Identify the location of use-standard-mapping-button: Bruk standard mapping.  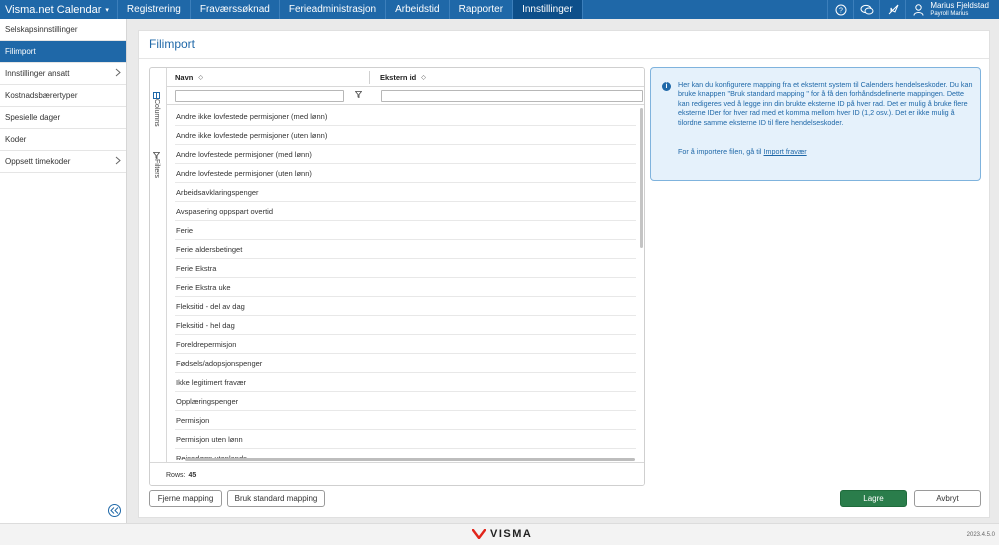
(276, 498).